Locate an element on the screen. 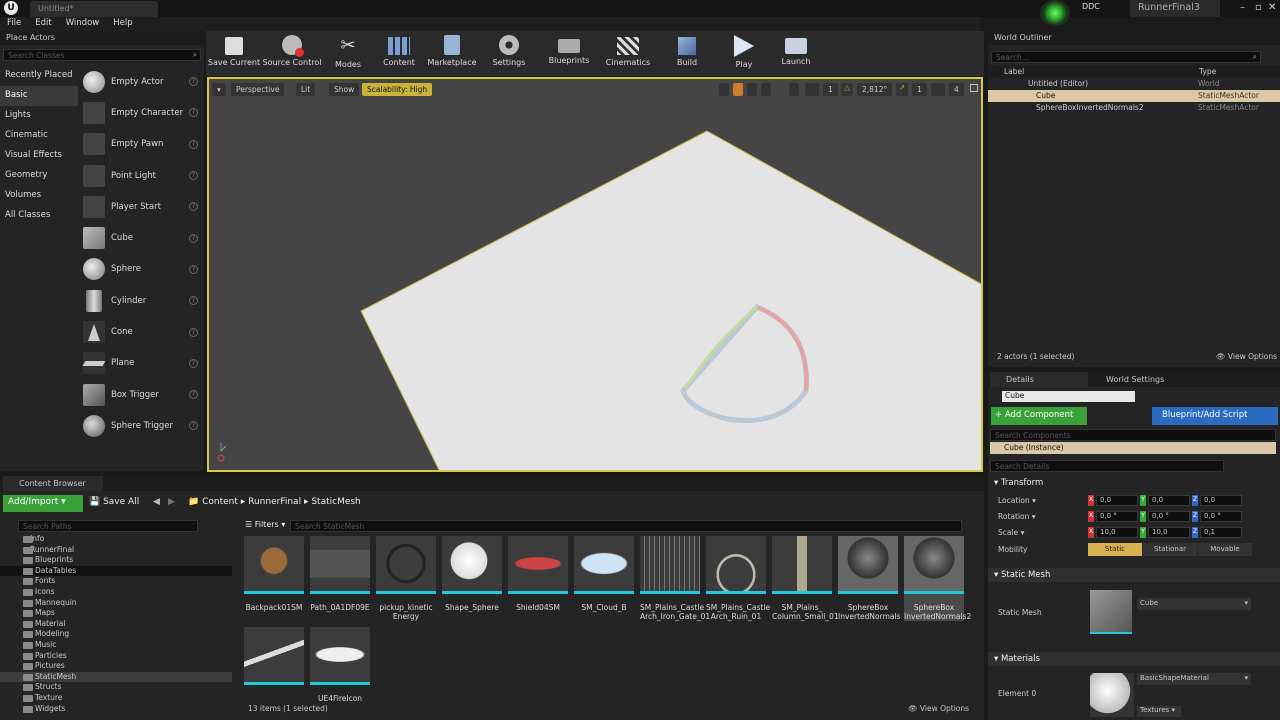 This screenshot has width=1280, height=720. static-mesh-section: ▾ Static Mesh is located at coordinates (1134, 575).